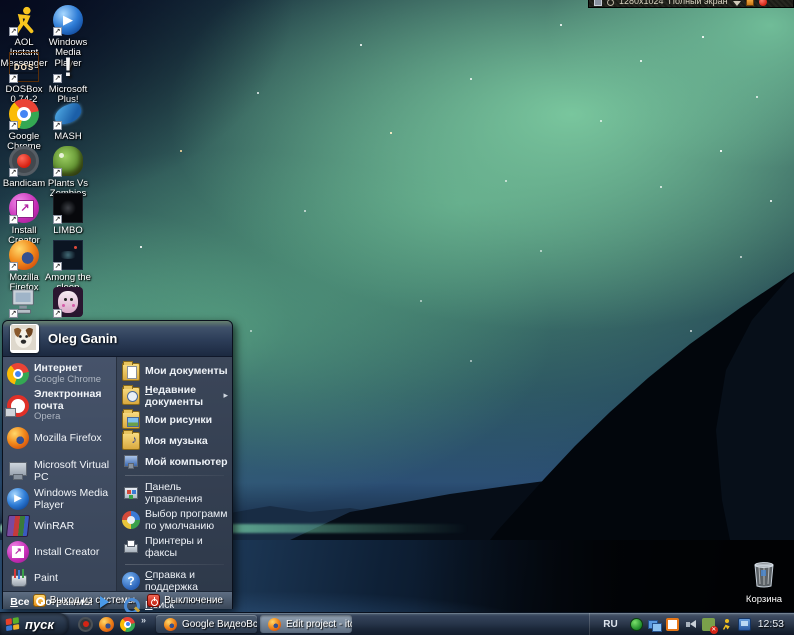 Image resolution: width=794 pixels, height=635 pixels. What do you see at coordinates (610, 3) in the screenshot?
I see `magnifier-icon` at bounding box center [610, 3].